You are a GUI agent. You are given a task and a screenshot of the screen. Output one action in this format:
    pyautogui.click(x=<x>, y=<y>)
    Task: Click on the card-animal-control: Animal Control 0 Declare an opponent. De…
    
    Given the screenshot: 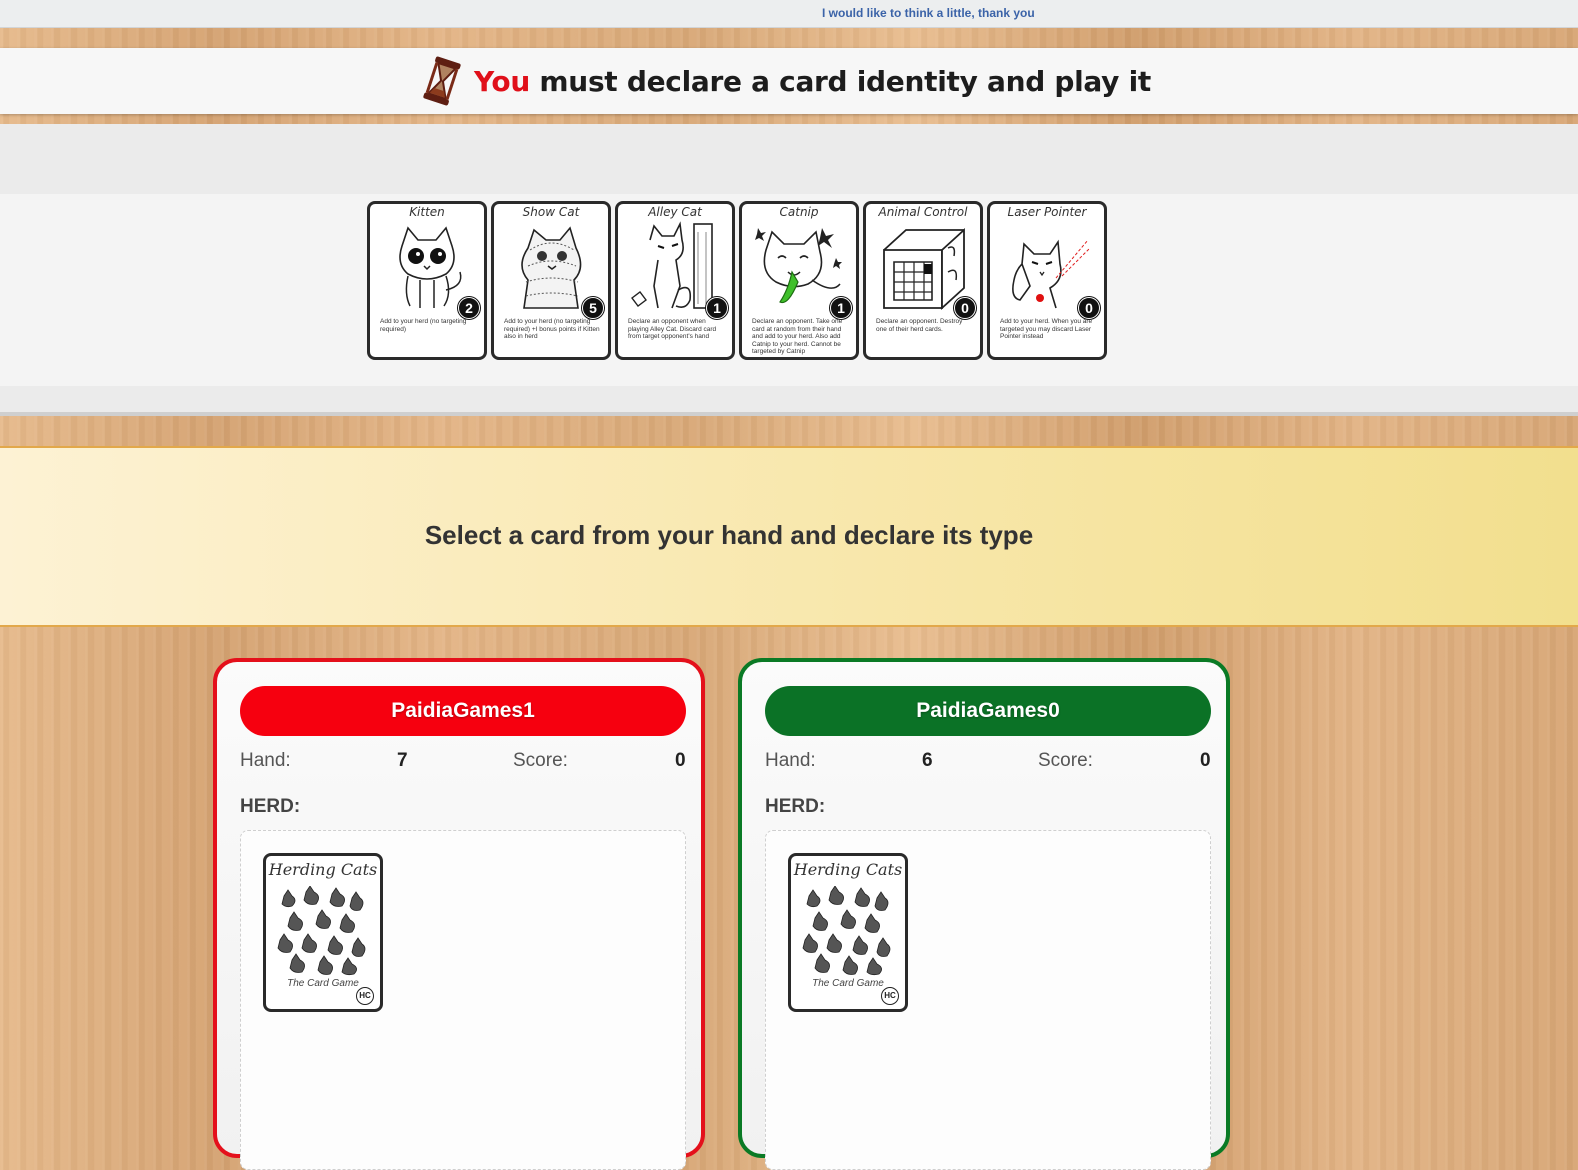 What is the action you would take?
    pyautogui.click(x=923, y=280)
    